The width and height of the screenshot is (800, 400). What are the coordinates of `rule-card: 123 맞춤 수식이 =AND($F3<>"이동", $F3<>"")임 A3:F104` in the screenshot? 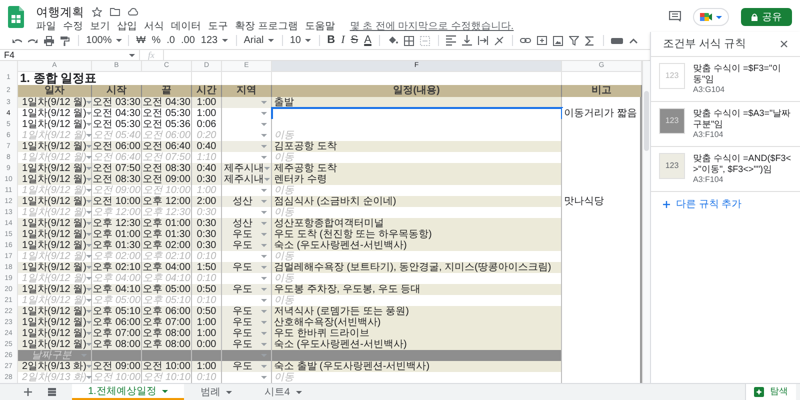 It's located at (725, 169).